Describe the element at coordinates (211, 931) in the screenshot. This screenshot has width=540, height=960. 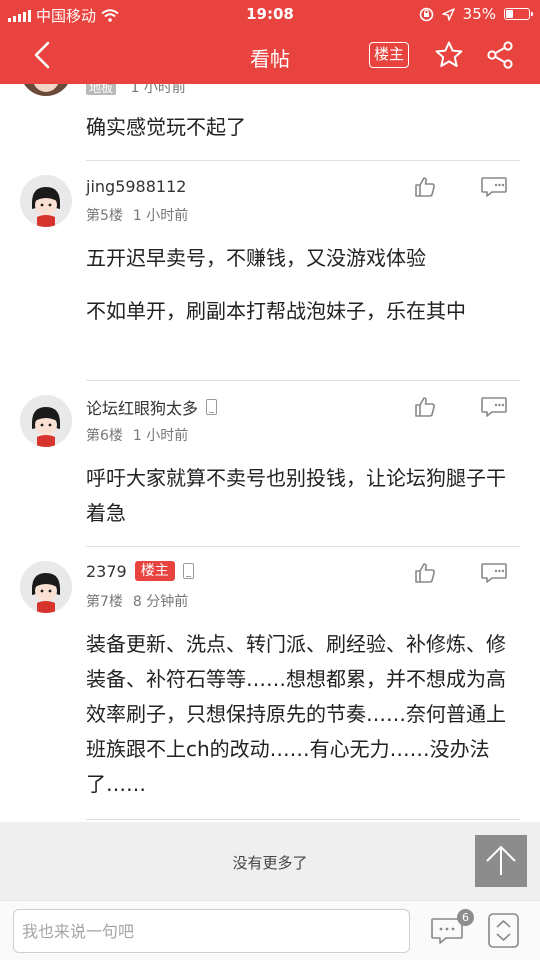
I see `reply-input` at that location.